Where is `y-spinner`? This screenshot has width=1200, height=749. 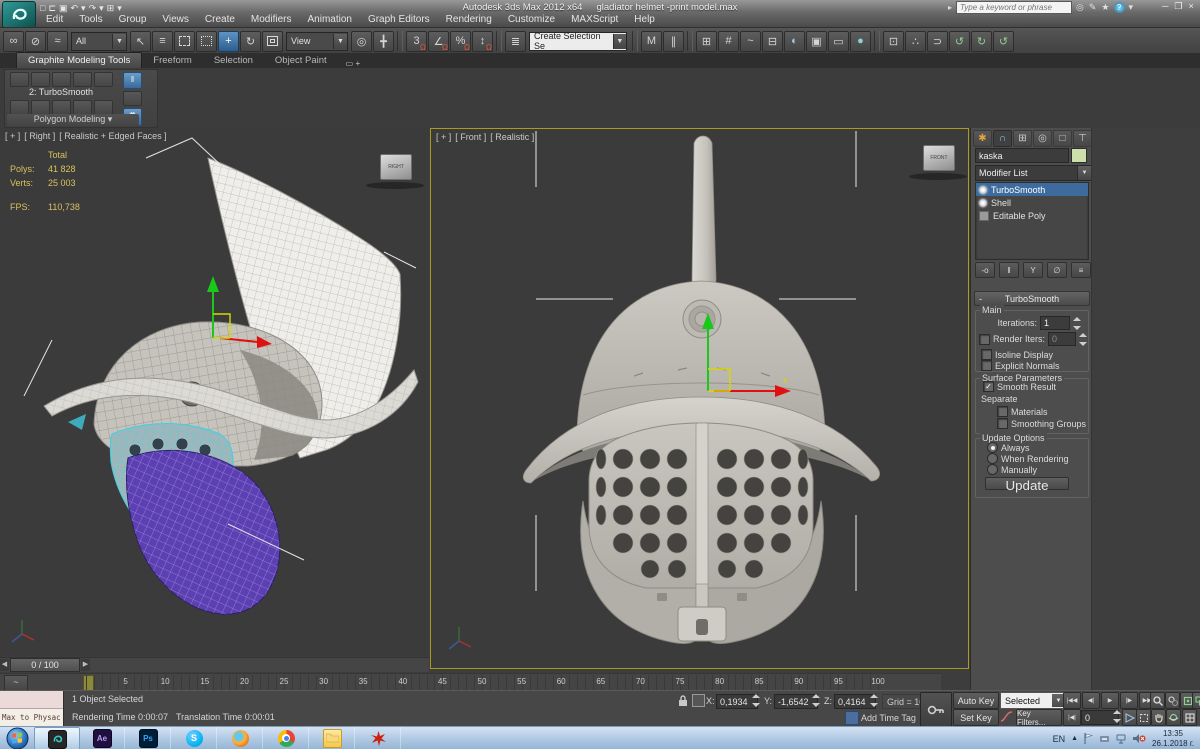
y-spinner is located at coordinates (816, 700).